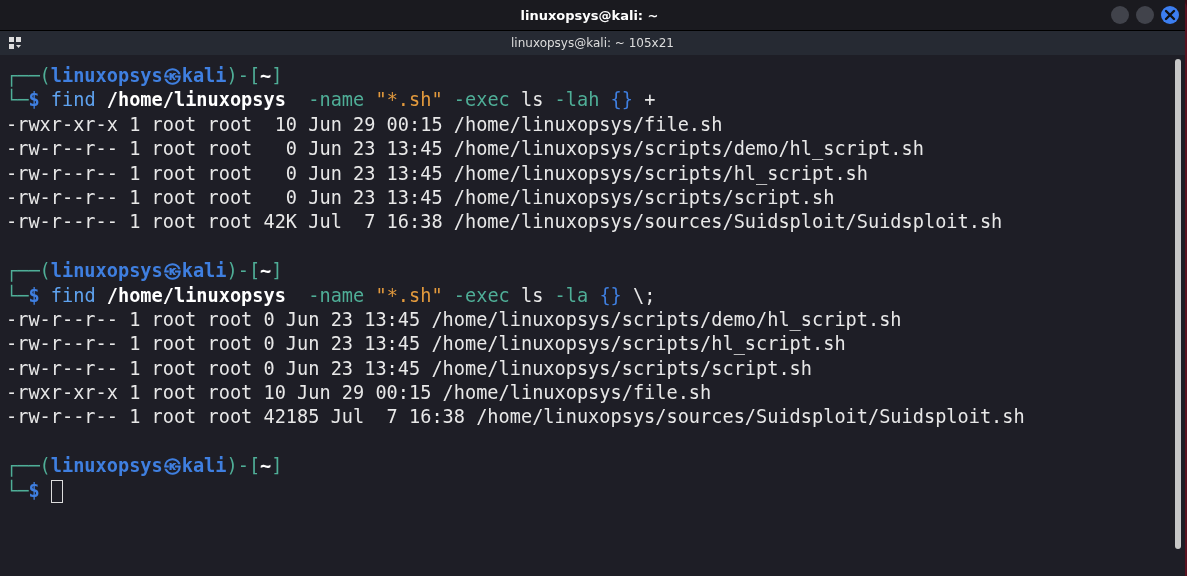 This screenshot has height=576, width=1187. What do you see at coordinates (353, 100) in the screenshot?
I see `command-text: find /home/linuxopsys -name "*.sh" -exec ls -lah {} +` at bounding box center [353, 100].